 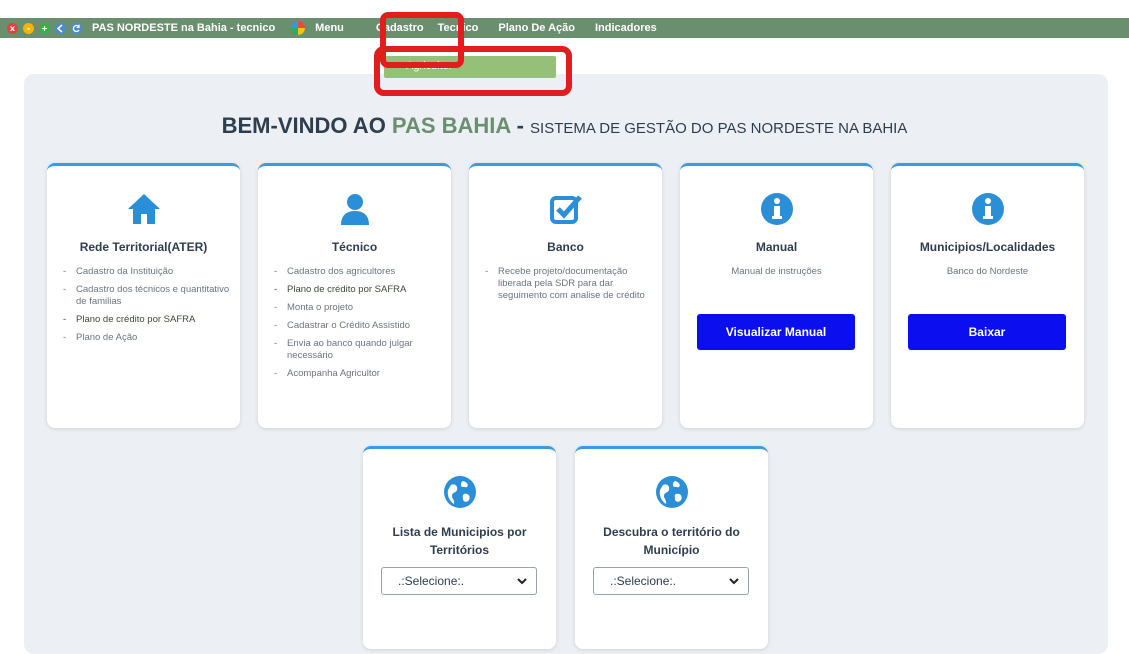 I want to click on user-icon, so click(x=354, y=209).